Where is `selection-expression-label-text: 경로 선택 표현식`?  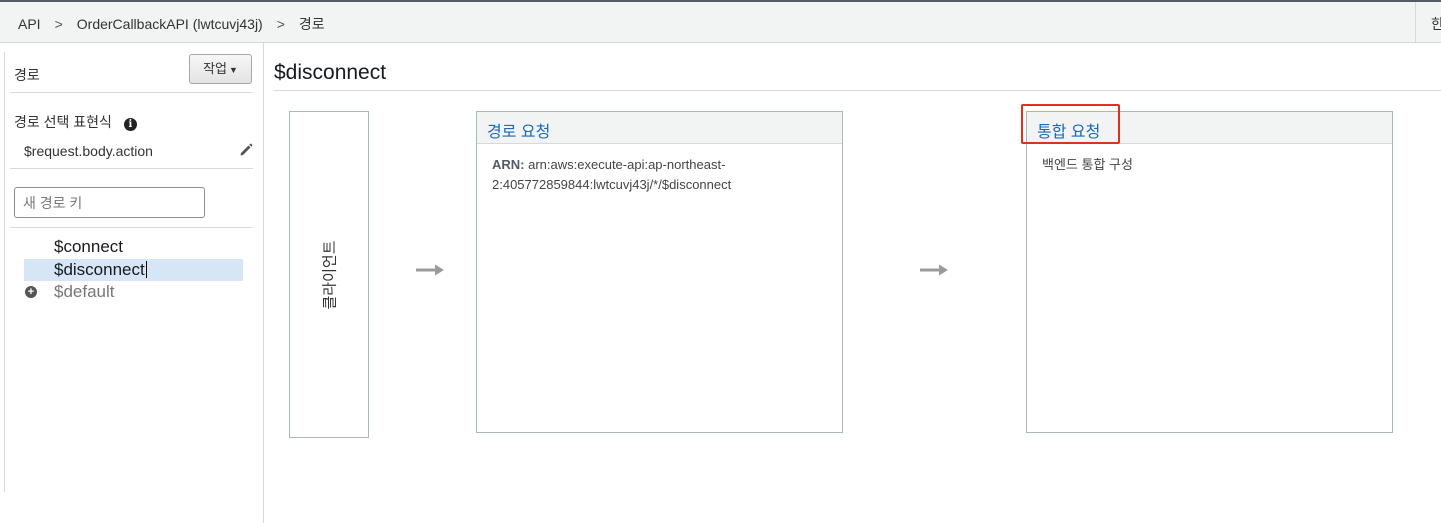
selection-expression-label-text: 경로 선택 표현식 is located at coordinates (63, 122).